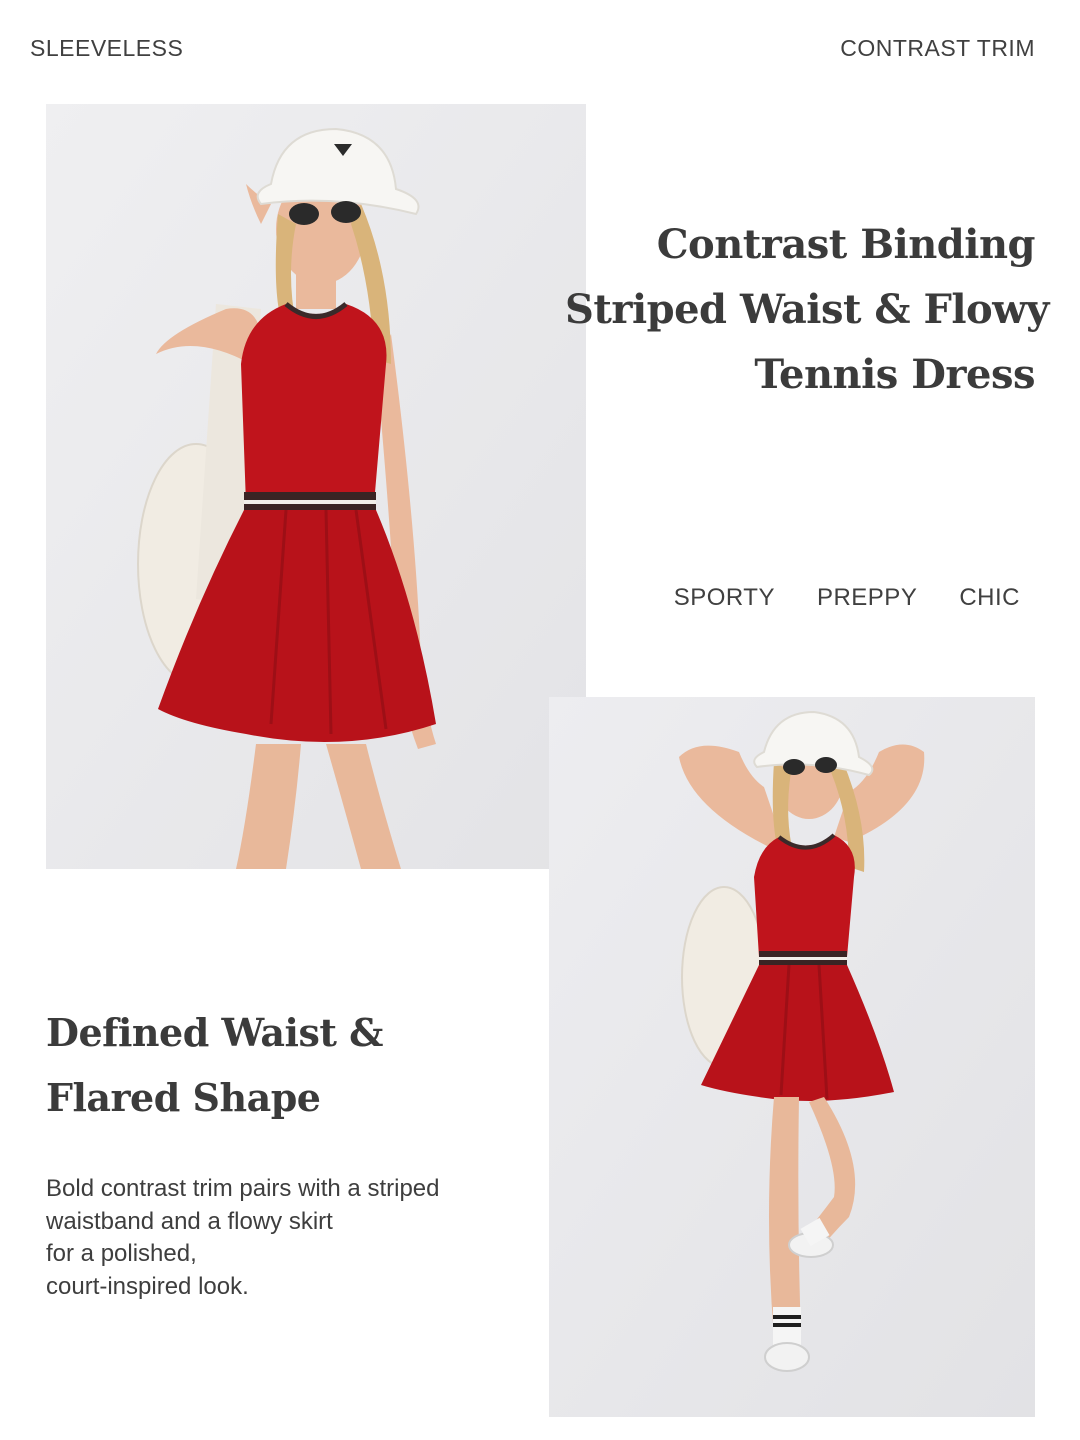 The width and height of the screenshot is (1080, 1440). Describe the element at coordinates (846, 244) in the screenshot. I see `headline-main-line1: Contrast Binding` at that location.